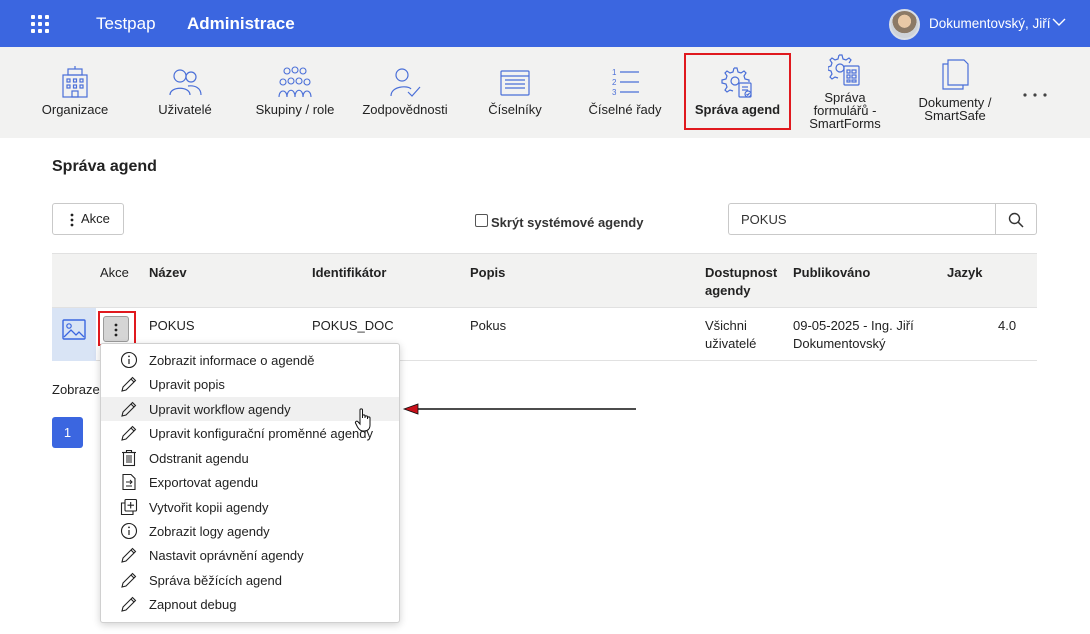 This screenshot has width=1090, height=634. Describe the element at coordinates (625, 109) in the screenshot. I see `toolbar-label: Číselné řady` at that location.